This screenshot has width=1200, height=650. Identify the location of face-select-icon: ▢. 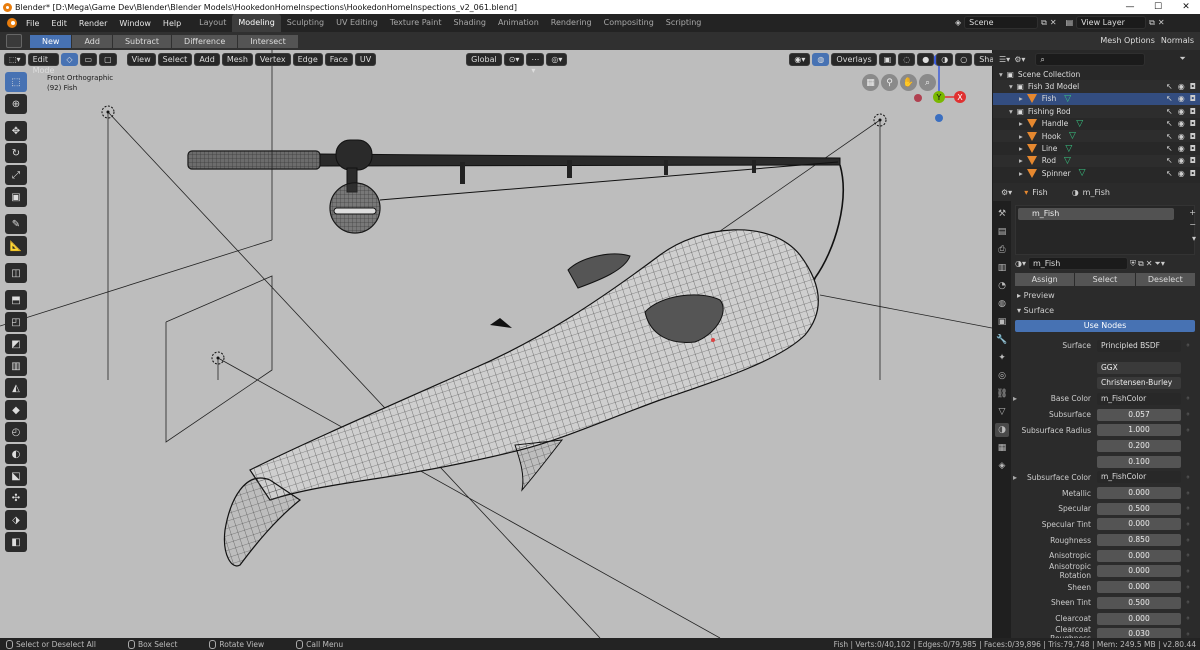
(108, 59).